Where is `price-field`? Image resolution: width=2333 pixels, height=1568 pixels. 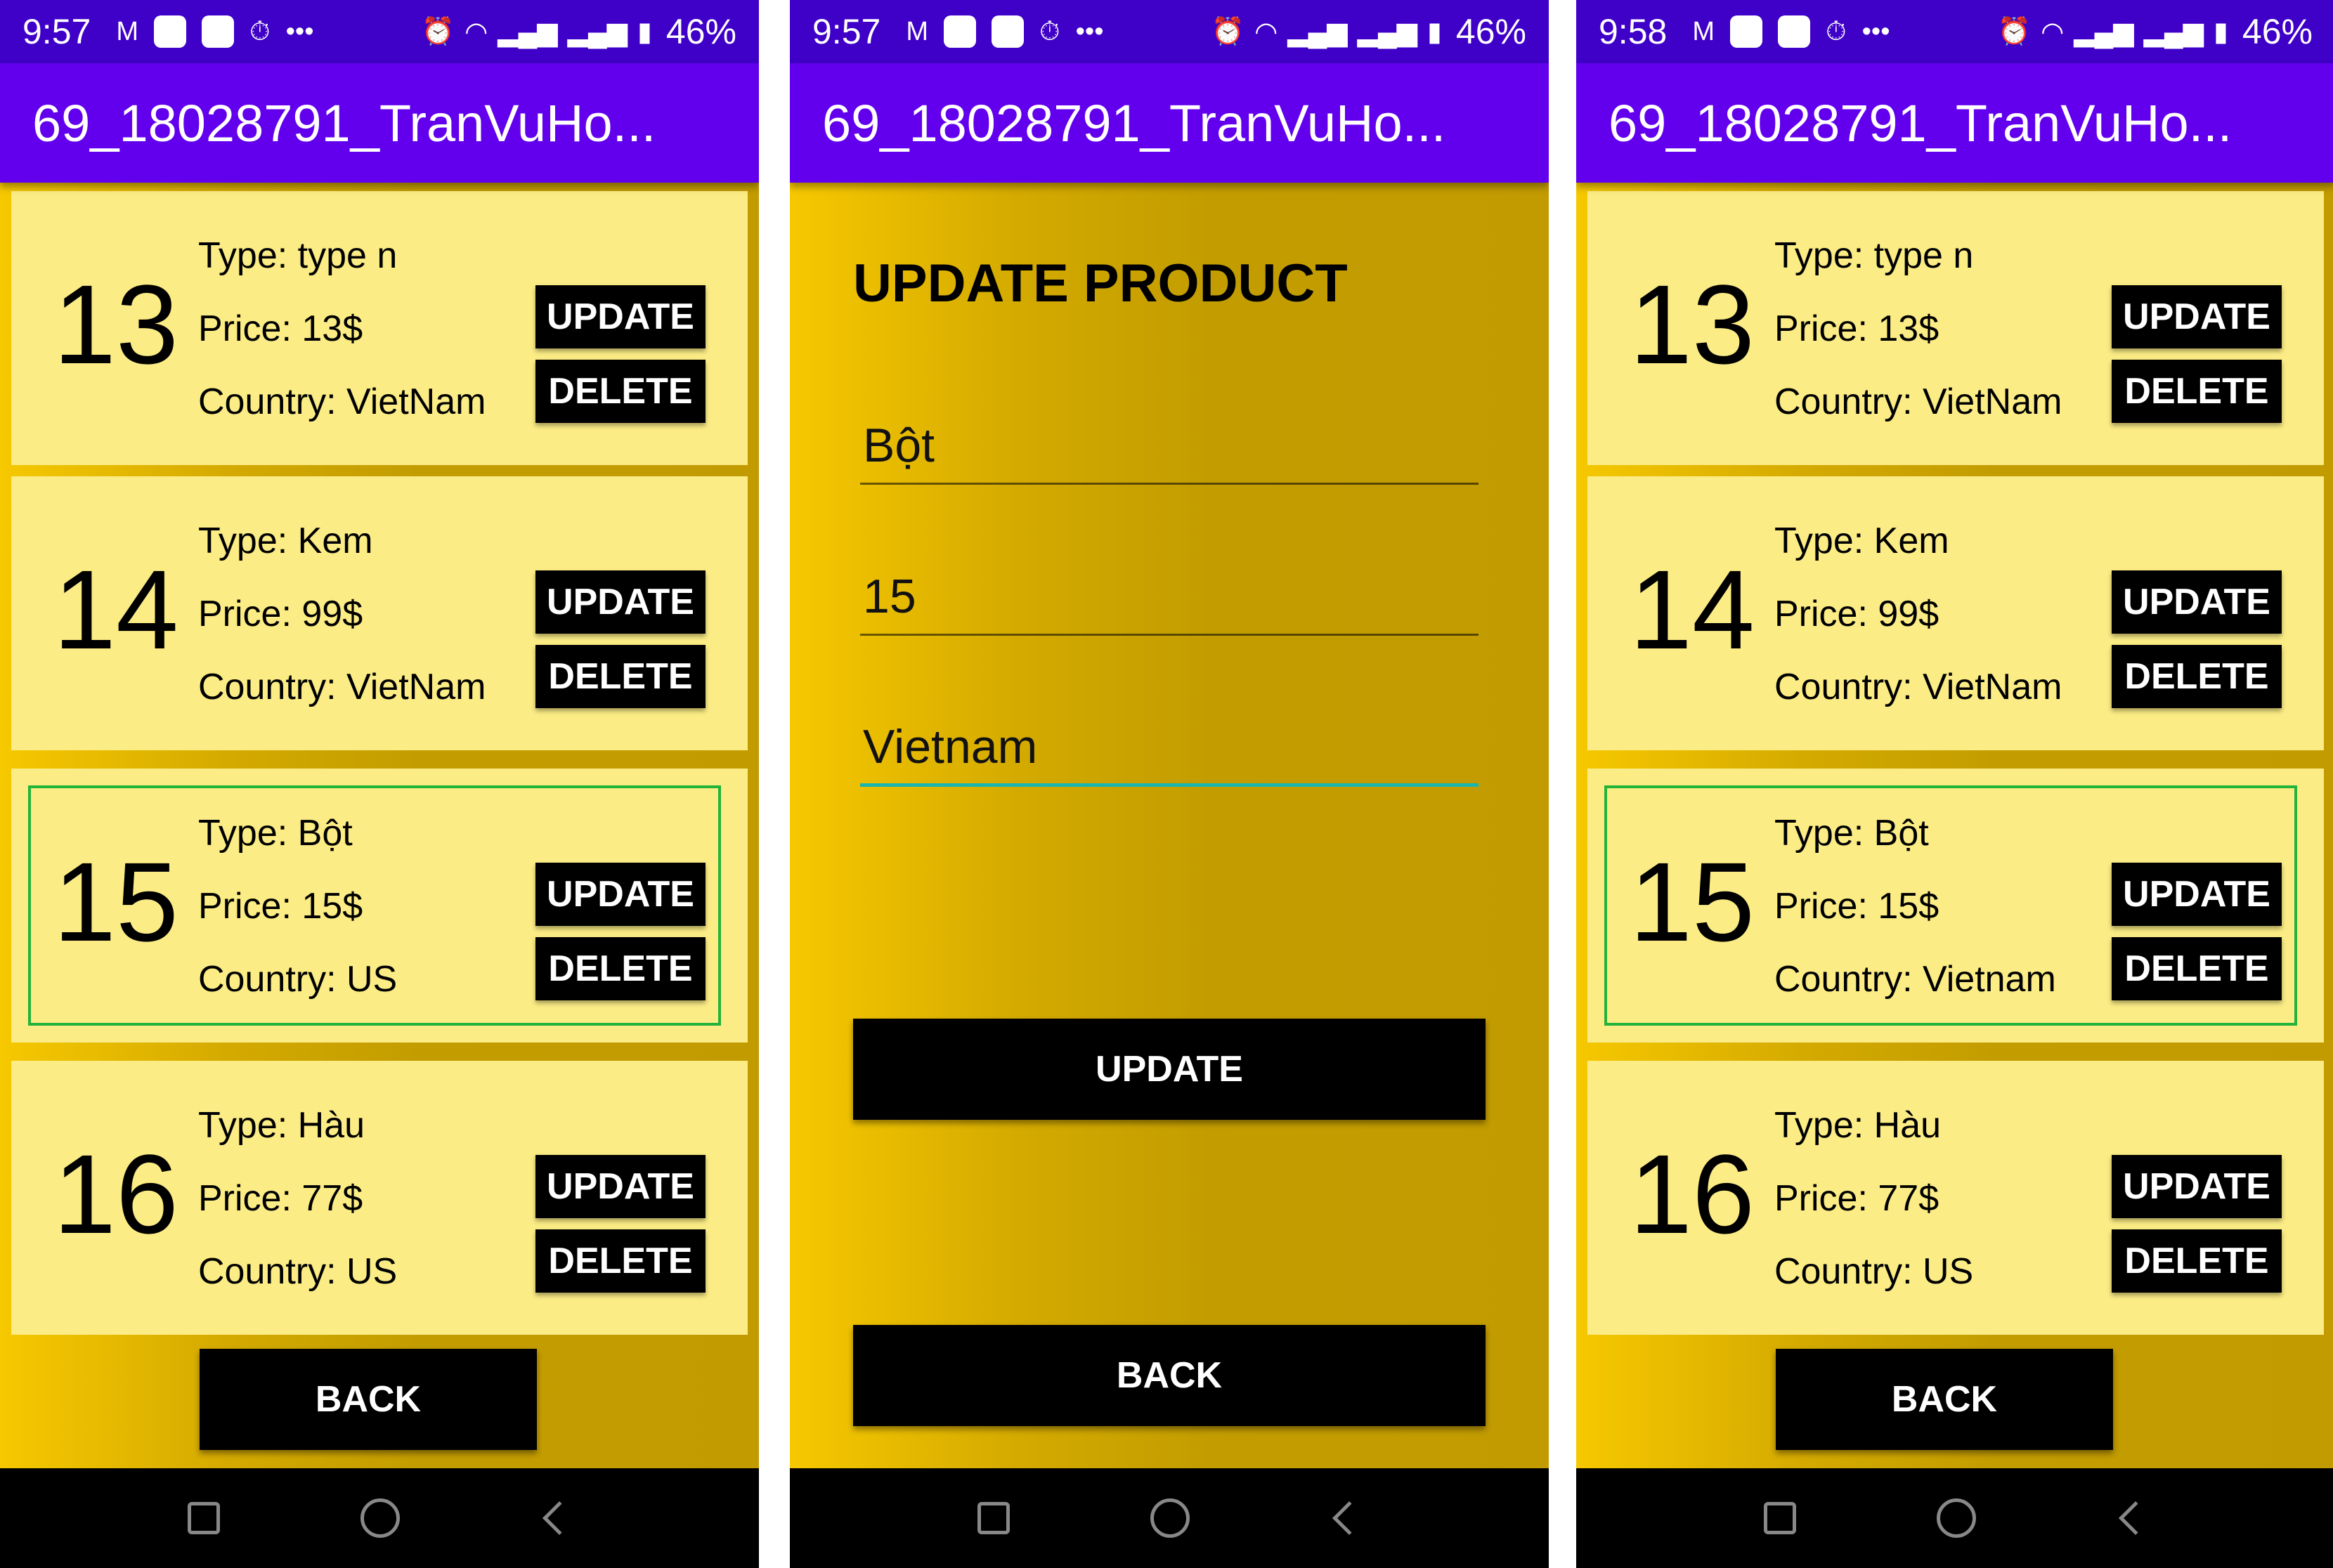
price-field is located at coordinates (1169, 597).